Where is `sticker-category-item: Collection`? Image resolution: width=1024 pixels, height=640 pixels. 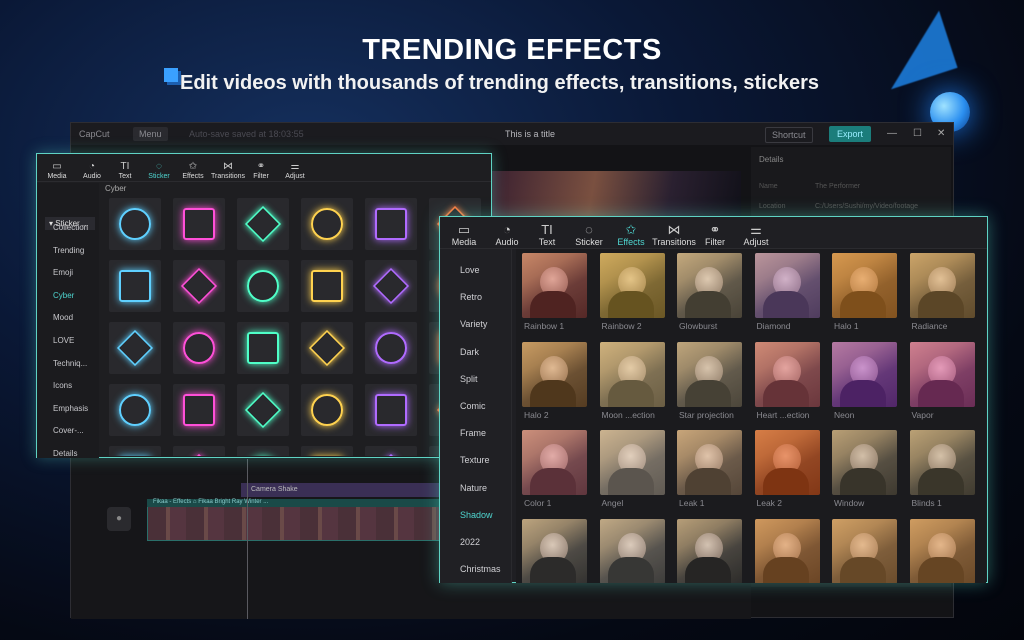 sticker-category-item: Collection is located at coordinates (70, 227).